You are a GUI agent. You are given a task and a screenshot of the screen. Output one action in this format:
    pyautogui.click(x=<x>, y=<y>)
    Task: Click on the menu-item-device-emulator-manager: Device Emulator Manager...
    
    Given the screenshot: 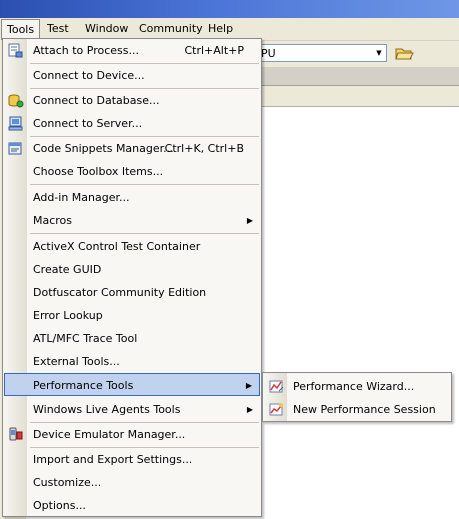 What is the action you would take?
    pyautogui.click(x=132, y=434)
    